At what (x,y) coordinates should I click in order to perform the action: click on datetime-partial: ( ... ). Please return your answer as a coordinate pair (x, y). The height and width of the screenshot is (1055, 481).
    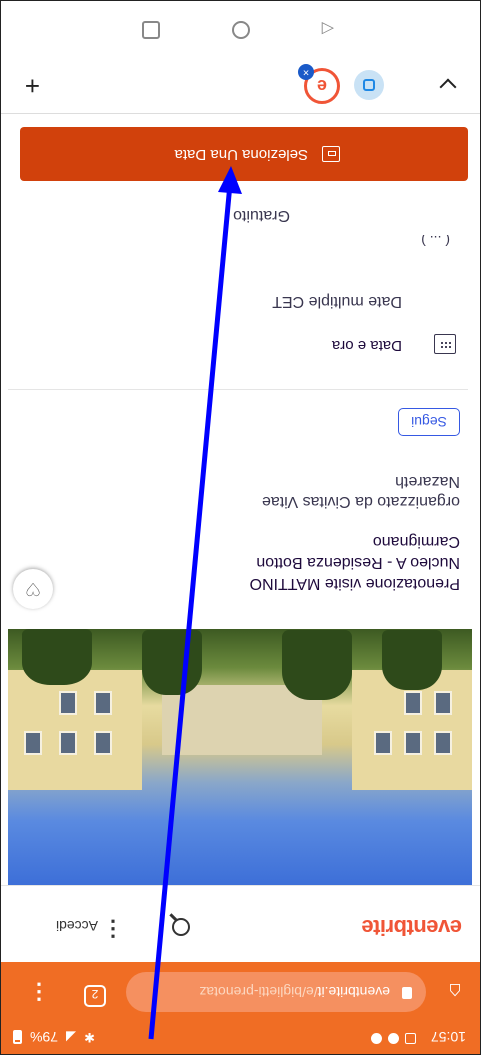
    Looking at the image, I should click on (435, 242).